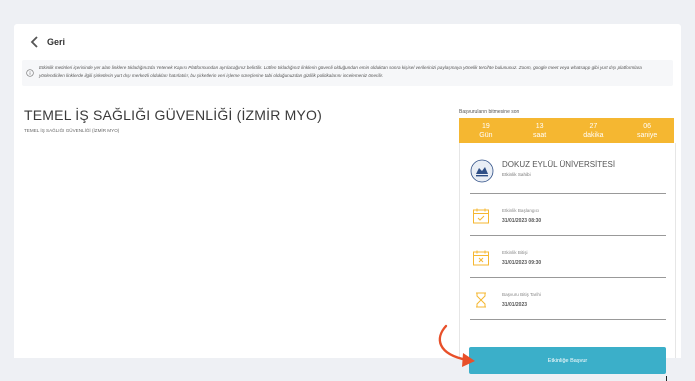 This screenshot has height=381, width=695. I want to click on application-deadline-label: Başvuru Bitiş Tarihi, so click(521, 294).